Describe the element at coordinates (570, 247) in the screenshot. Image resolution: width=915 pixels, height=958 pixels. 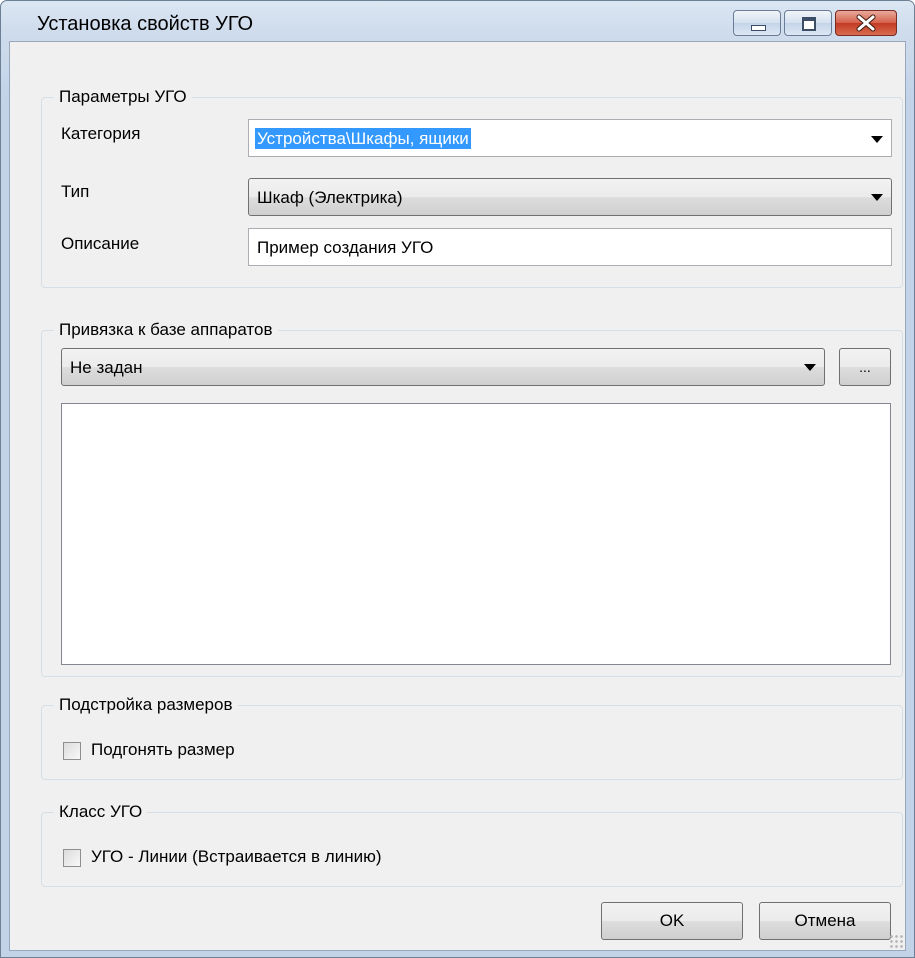
I see `description-input: Пример создания УГО` at that location.